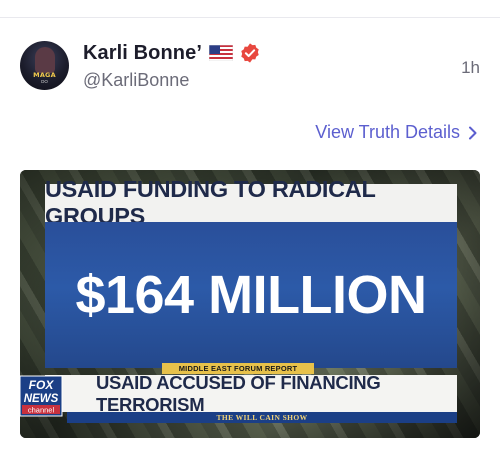 This screenshot has height=457, width=500. What do you see at coordinates (473, 132) in the screenshot?
I see `chevron-right-icon` at bounding box center [473, 132].